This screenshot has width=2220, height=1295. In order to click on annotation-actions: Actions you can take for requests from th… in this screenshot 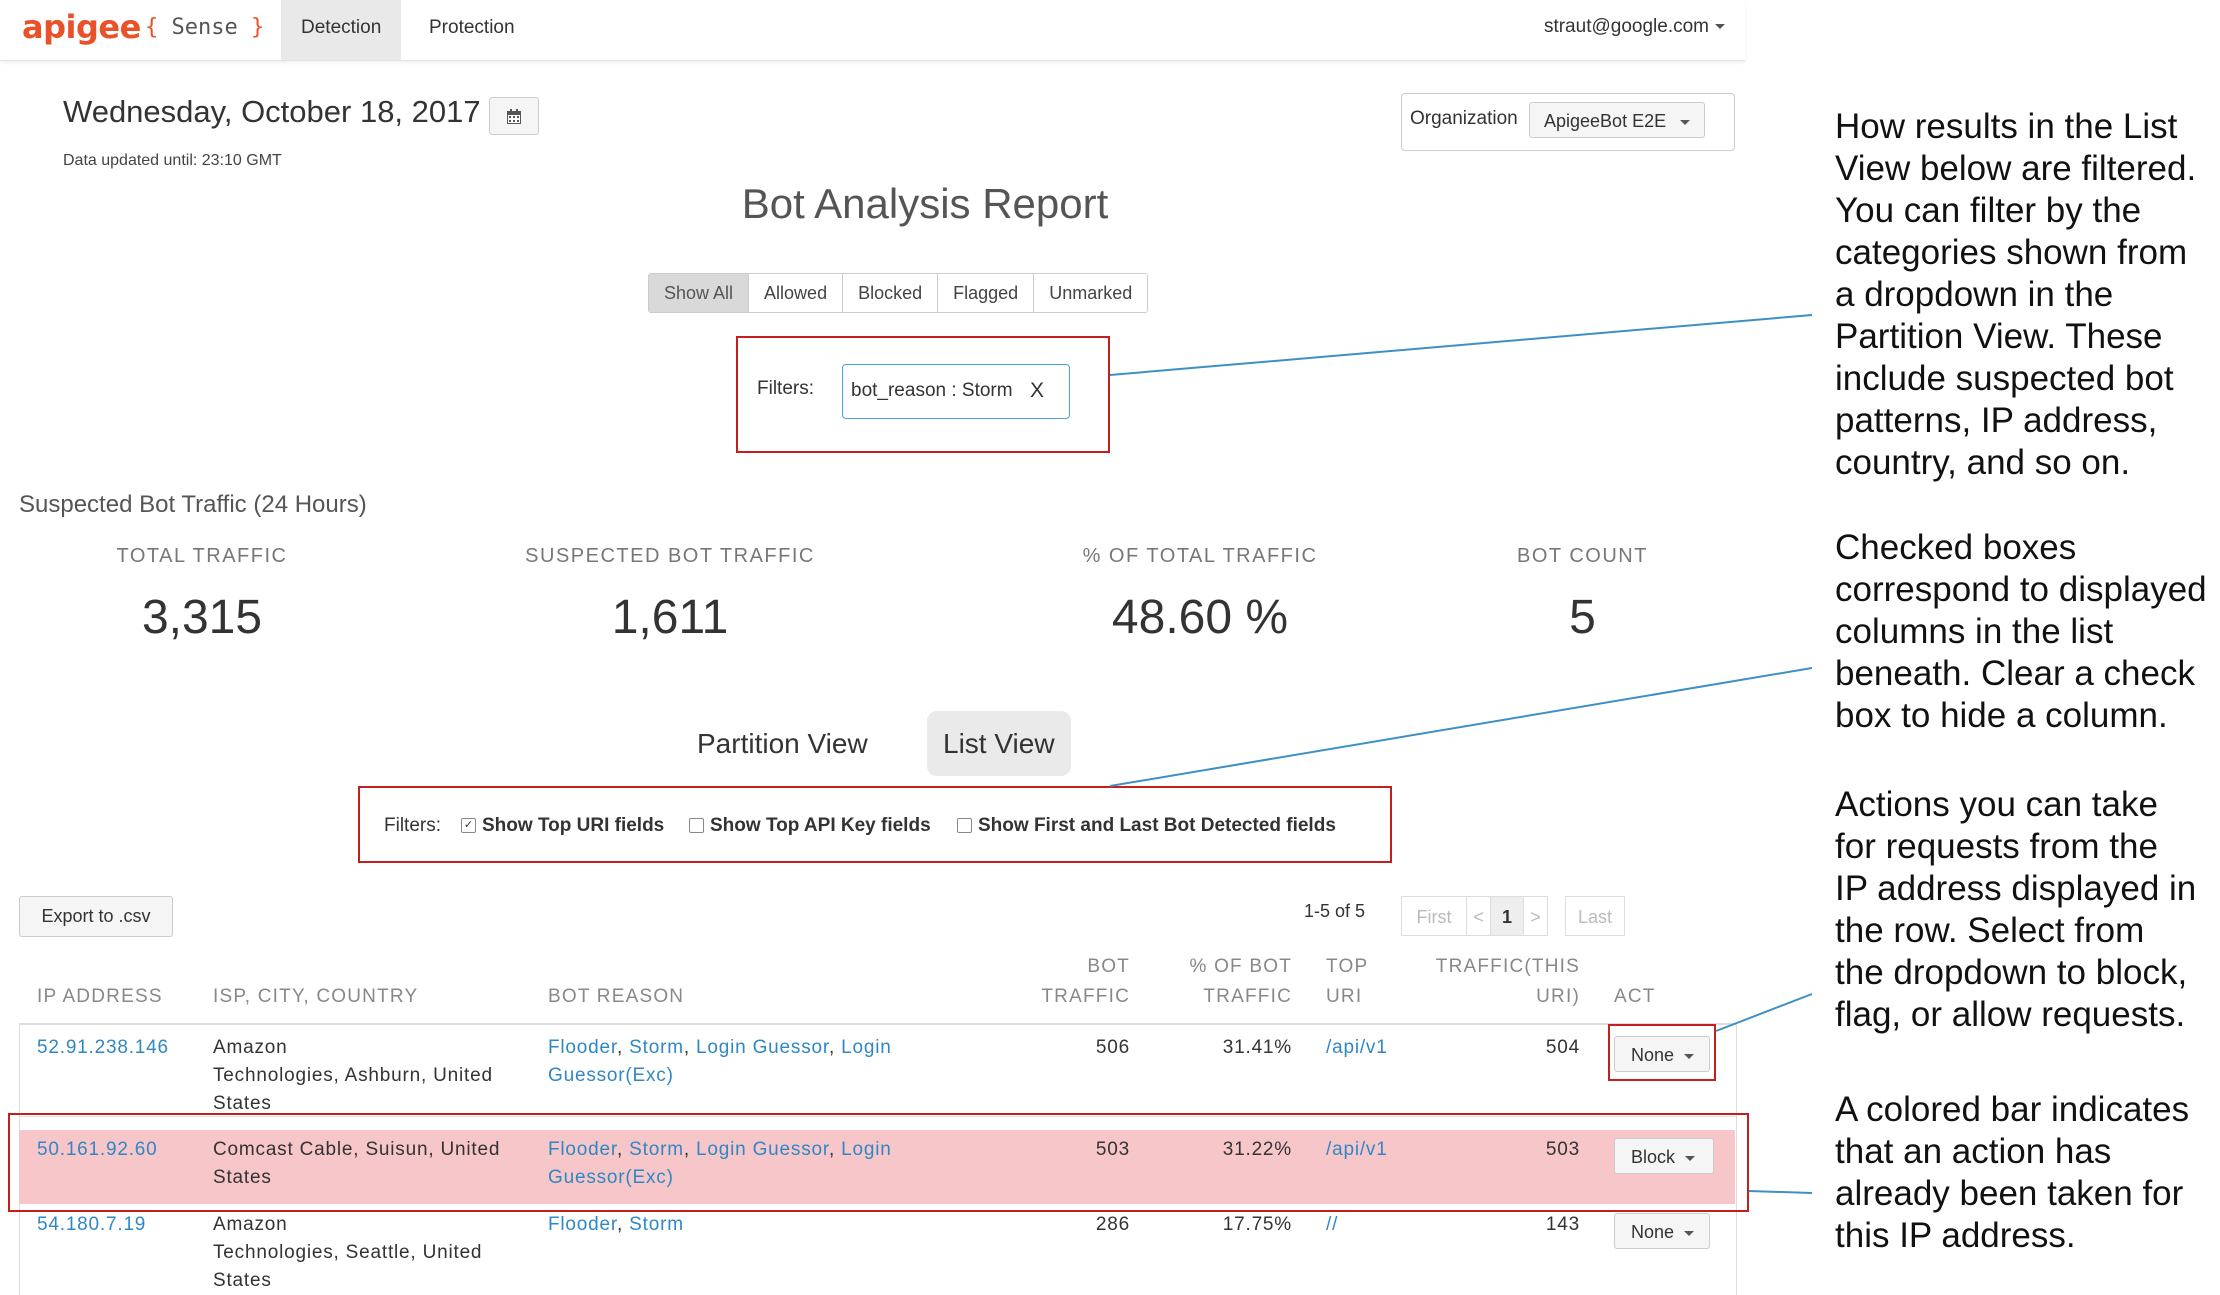, I will do `click(2016, 909)`.